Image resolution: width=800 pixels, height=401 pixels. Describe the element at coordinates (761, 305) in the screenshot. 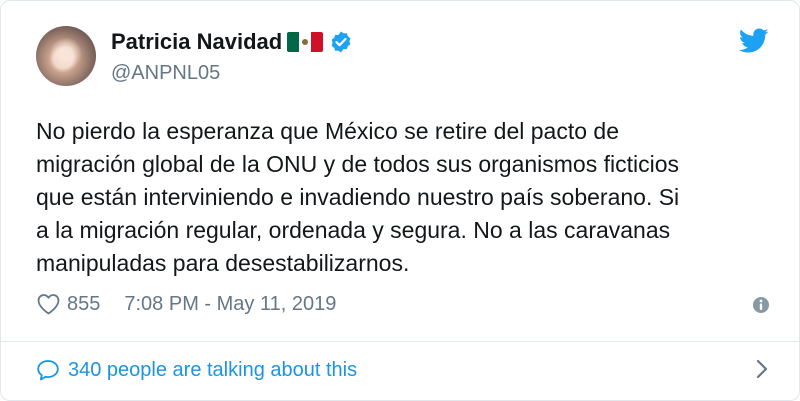

I see `info-icon` at that location.